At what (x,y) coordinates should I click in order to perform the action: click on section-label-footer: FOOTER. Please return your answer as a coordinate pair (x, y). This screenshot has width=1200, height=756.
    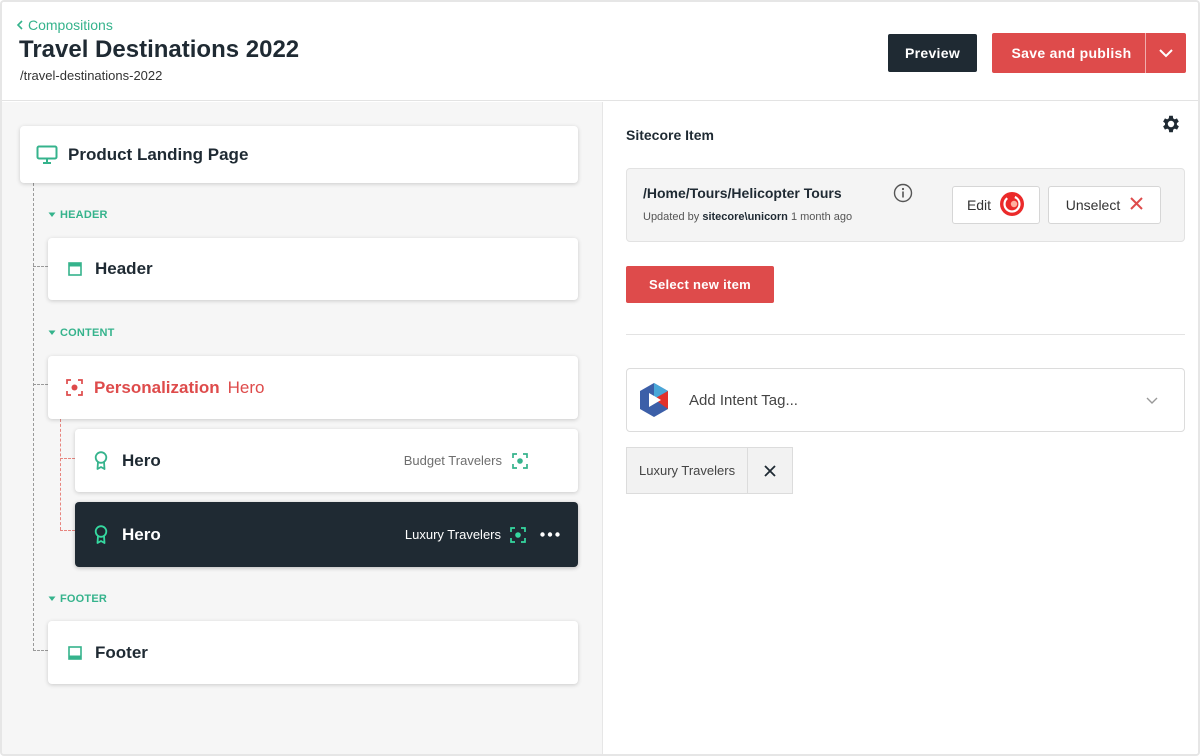
    Looking at the image, I should click on (77, 599).